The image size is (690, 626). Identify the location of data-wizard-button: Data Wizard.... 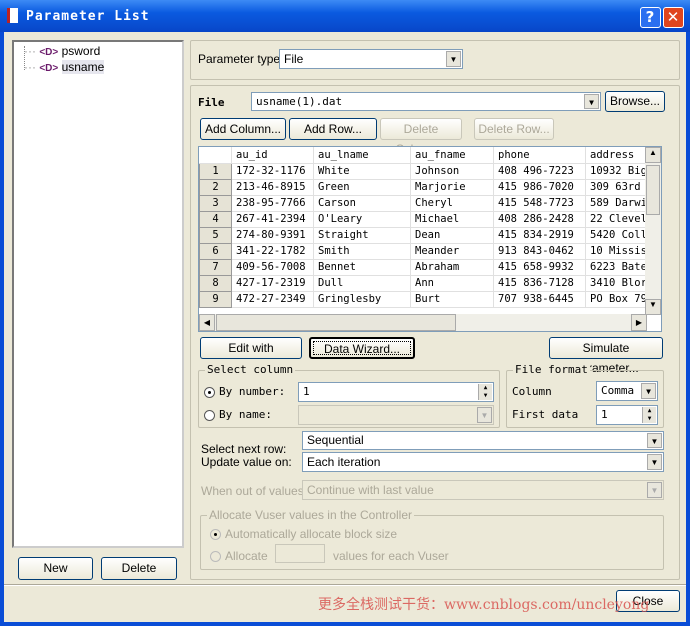
(362, 348).